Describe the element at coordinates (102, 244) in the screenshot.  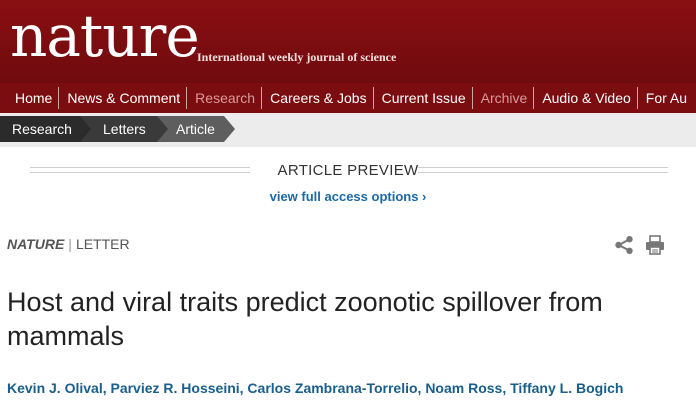
I see `article-type: LETTER` at that location.